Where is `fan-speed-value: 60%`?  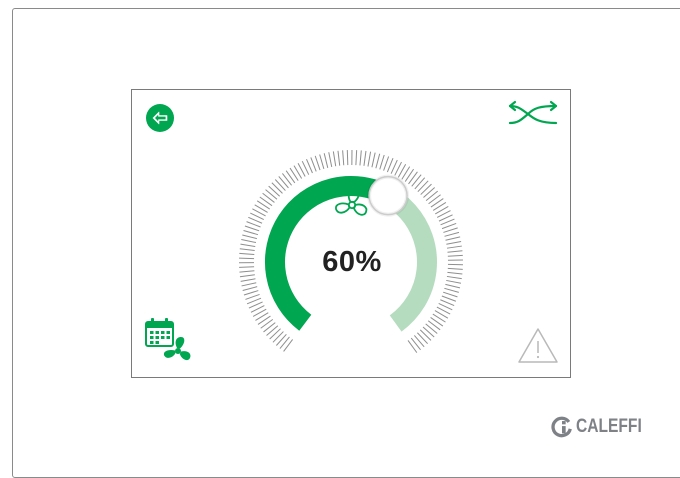
fan-speed-value: 60% is located at coordinates (352, 262).